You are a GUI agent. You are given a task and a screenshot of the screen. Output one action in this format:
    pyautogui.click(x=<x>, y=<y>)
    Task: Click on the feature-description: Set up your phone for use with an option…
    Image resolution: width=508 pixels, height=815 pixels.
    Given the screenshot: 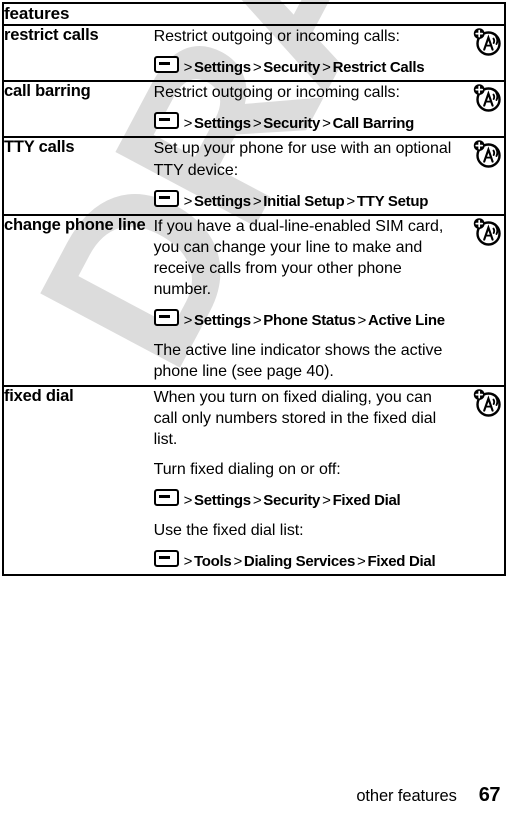 What is the action you would take?
    pyautogui.click(x=304, y=175)
    